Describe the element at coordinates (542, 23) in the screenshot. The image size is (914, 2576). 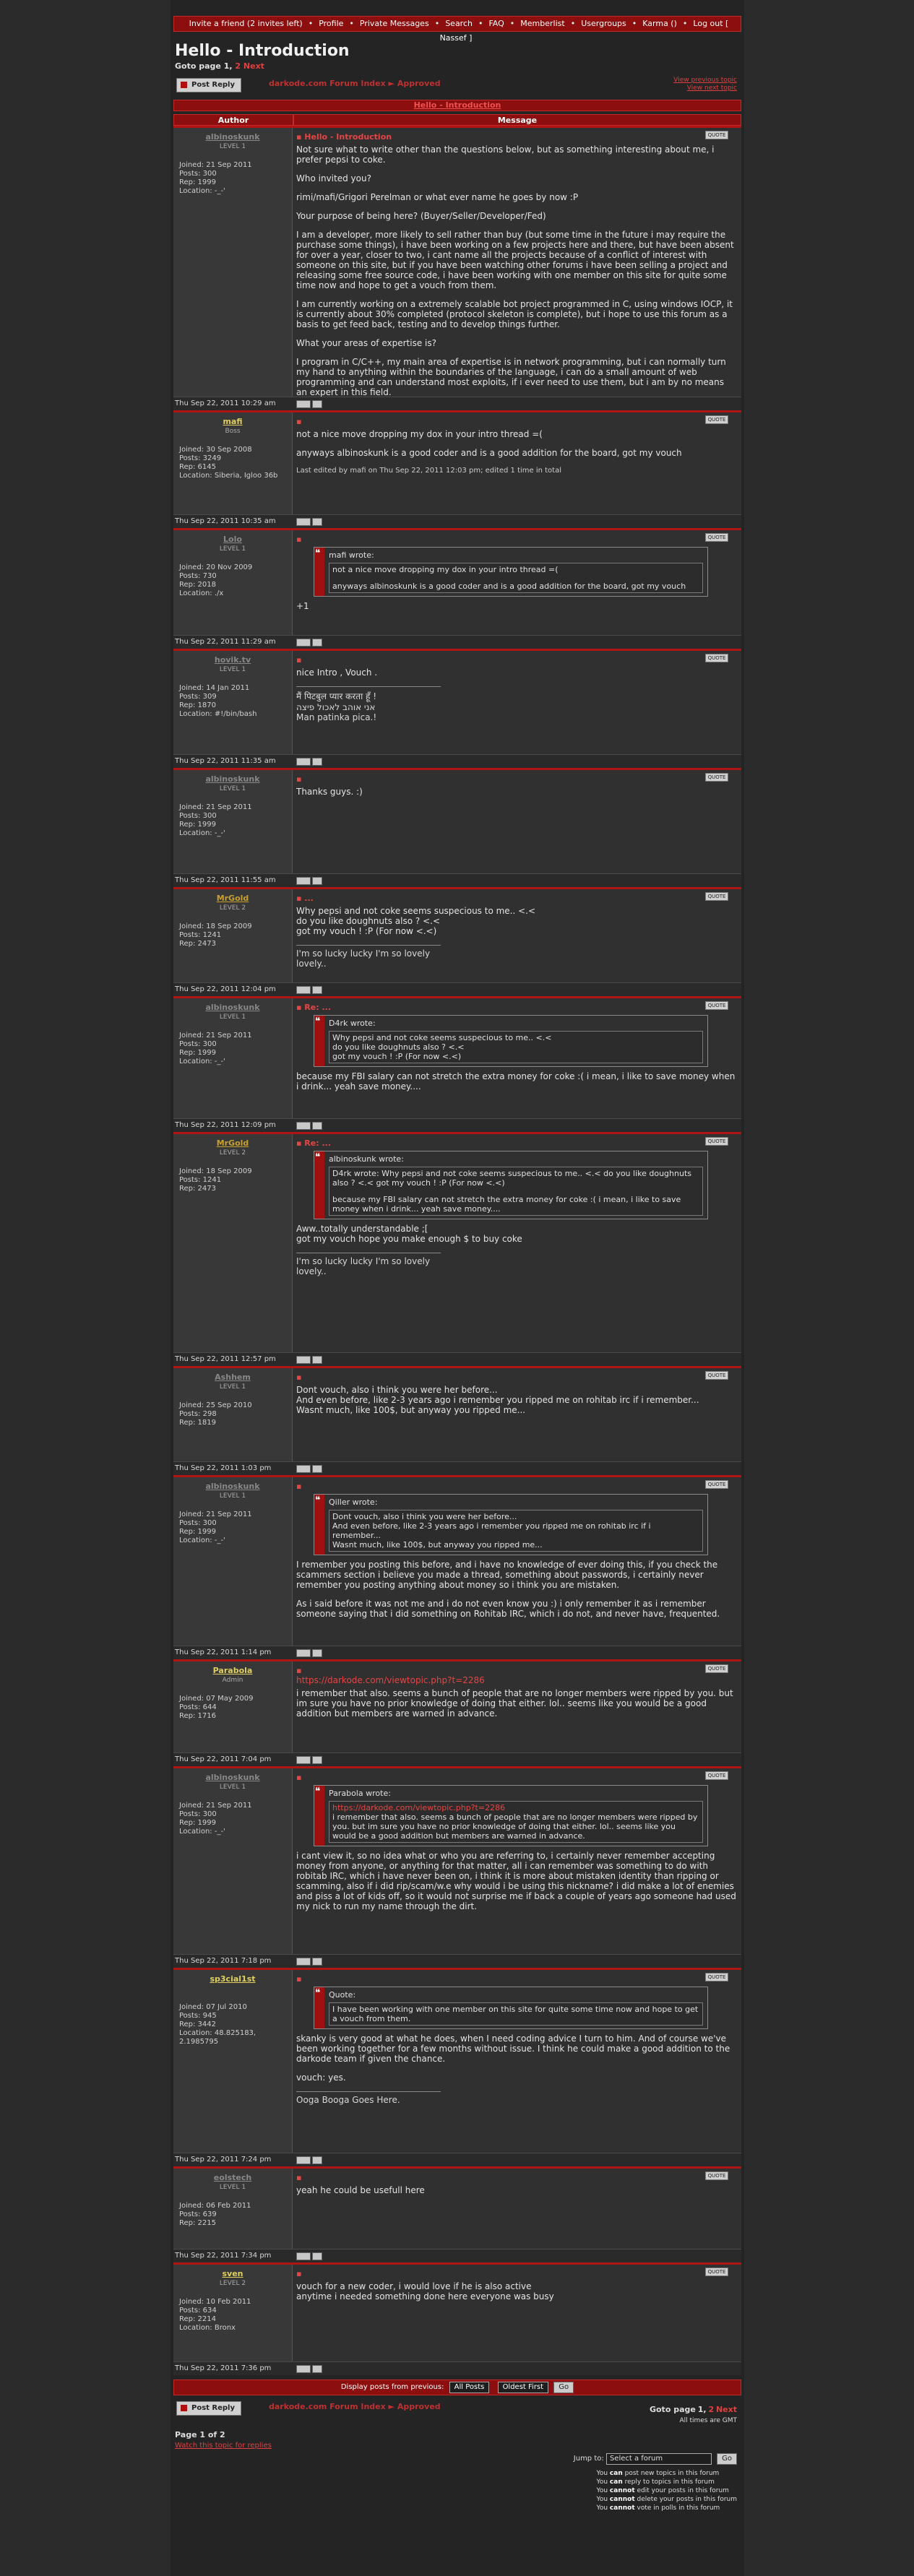
I see `nav-link: Memberlist` at that location.